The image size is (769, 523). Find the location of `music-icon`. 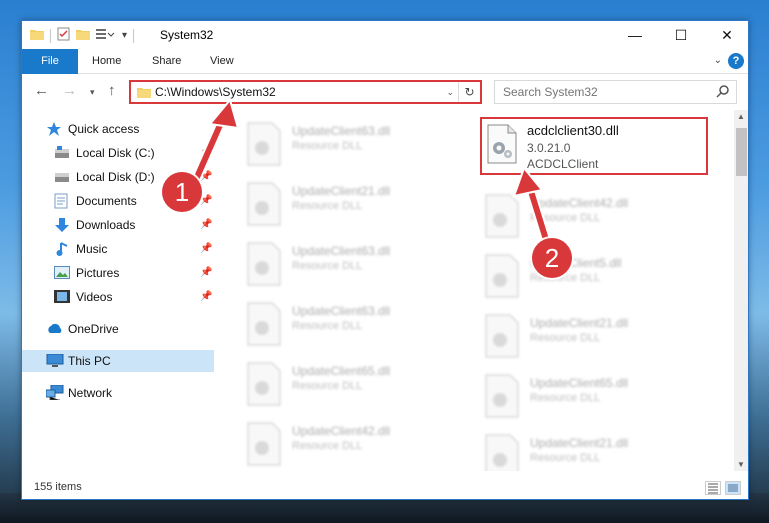

music-icon is located at coordinates (63, 250).